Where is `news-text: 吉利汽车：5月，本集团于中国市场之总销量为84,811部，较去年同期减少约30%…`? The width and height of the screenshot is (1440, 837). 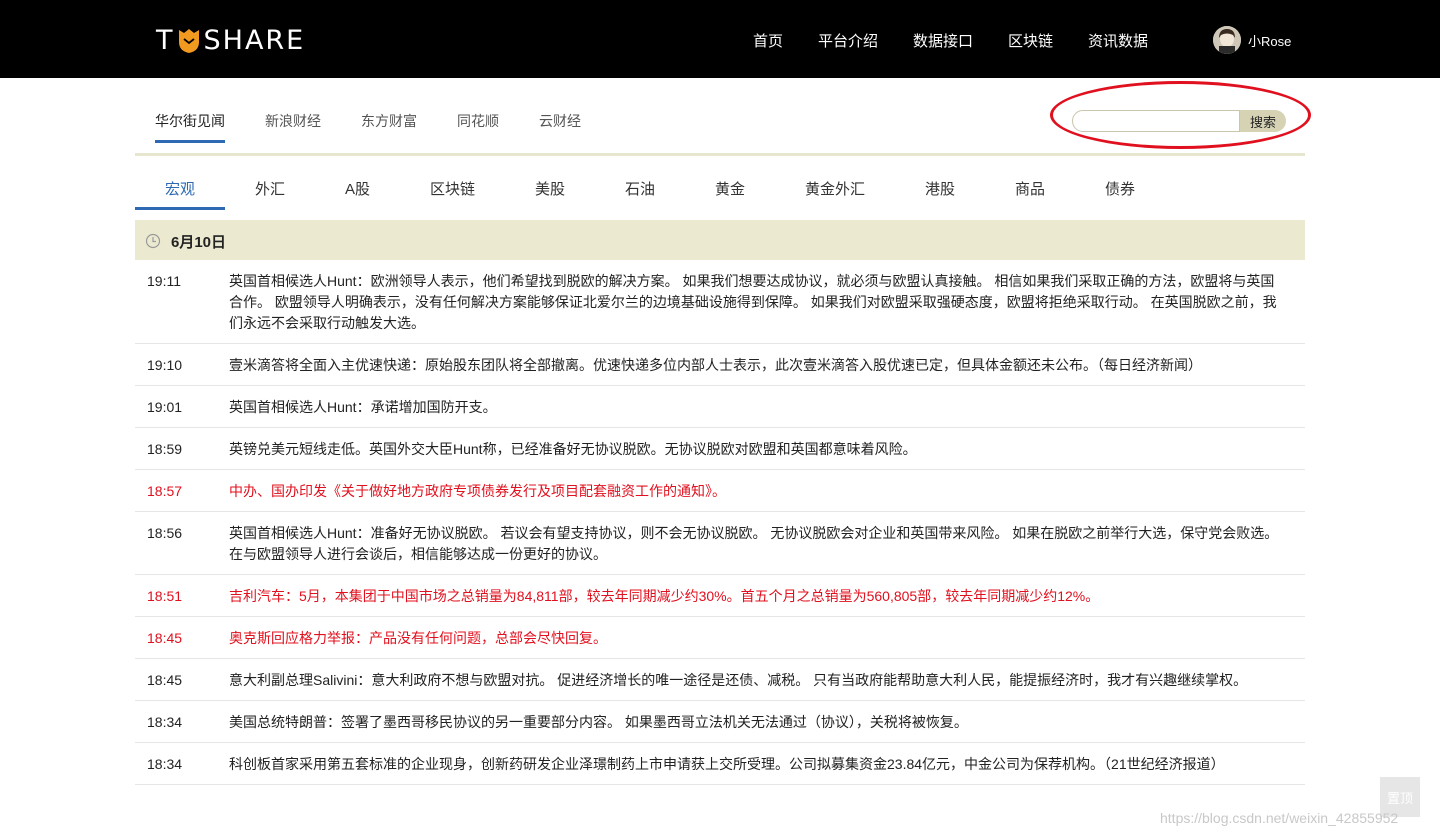
news-text: 吉利汽车：5月，本集团于中国市场之总销量为84,811部，较去年同期减少约30%… is located at coordinates (664, 596).